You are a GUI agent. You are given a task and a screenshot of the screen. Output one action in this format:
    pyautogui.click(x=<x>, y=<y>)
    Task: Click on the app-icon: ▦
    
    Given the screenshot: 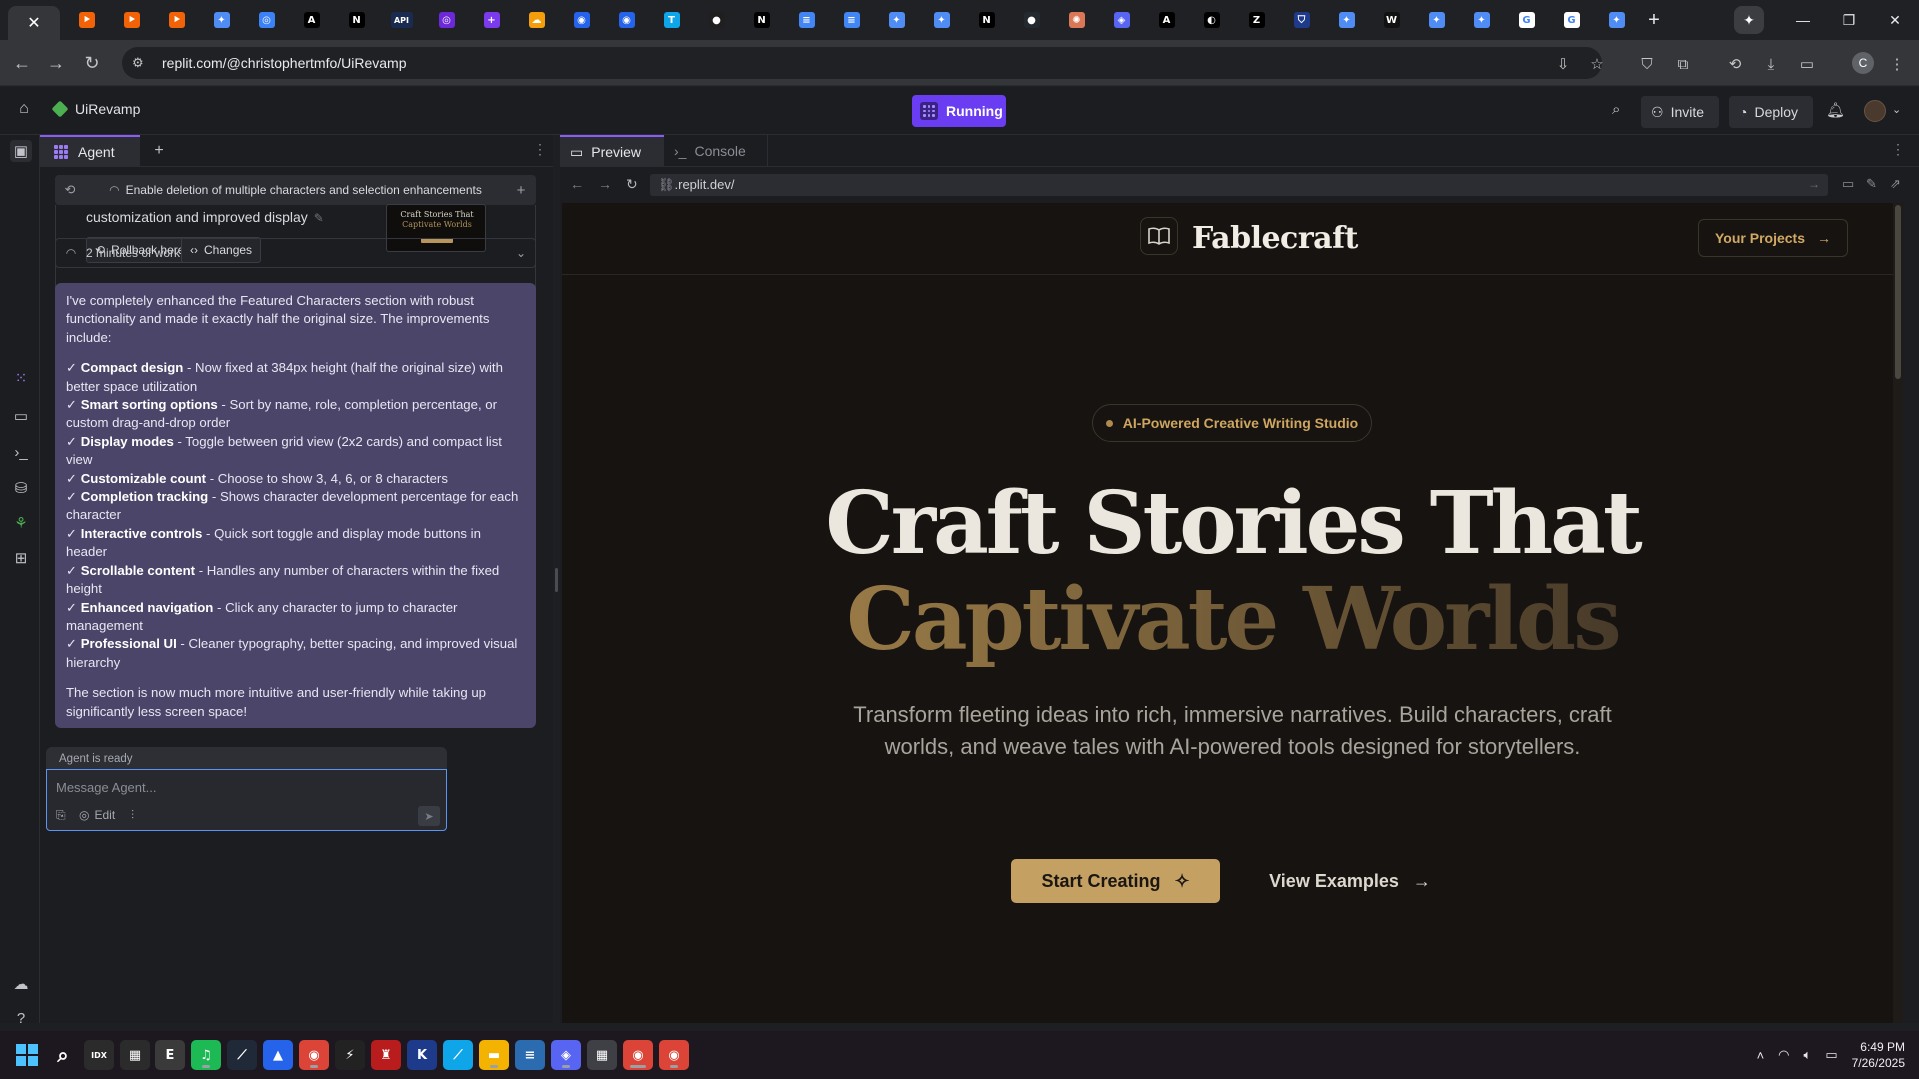 What is the action you would take?
    pyautogui.click(x=135, y=1055)
    